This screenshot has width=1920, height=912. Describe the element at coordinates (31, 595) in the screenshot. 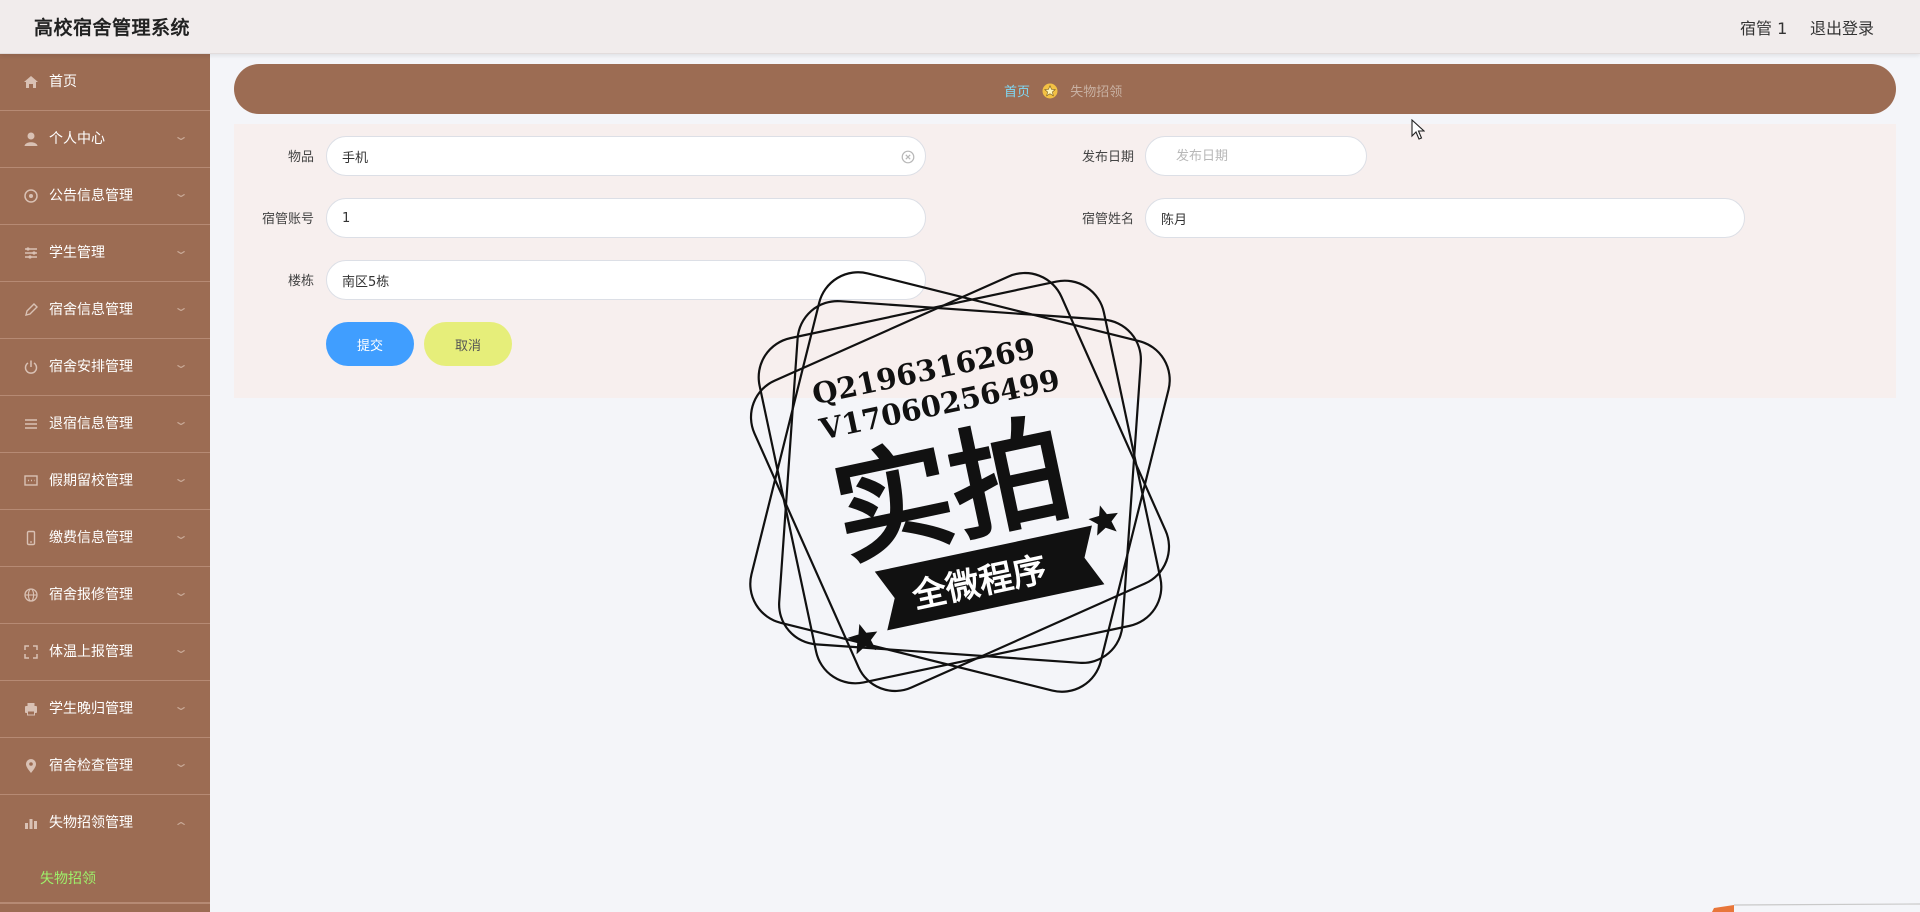

I see `globe-icon` at that location.